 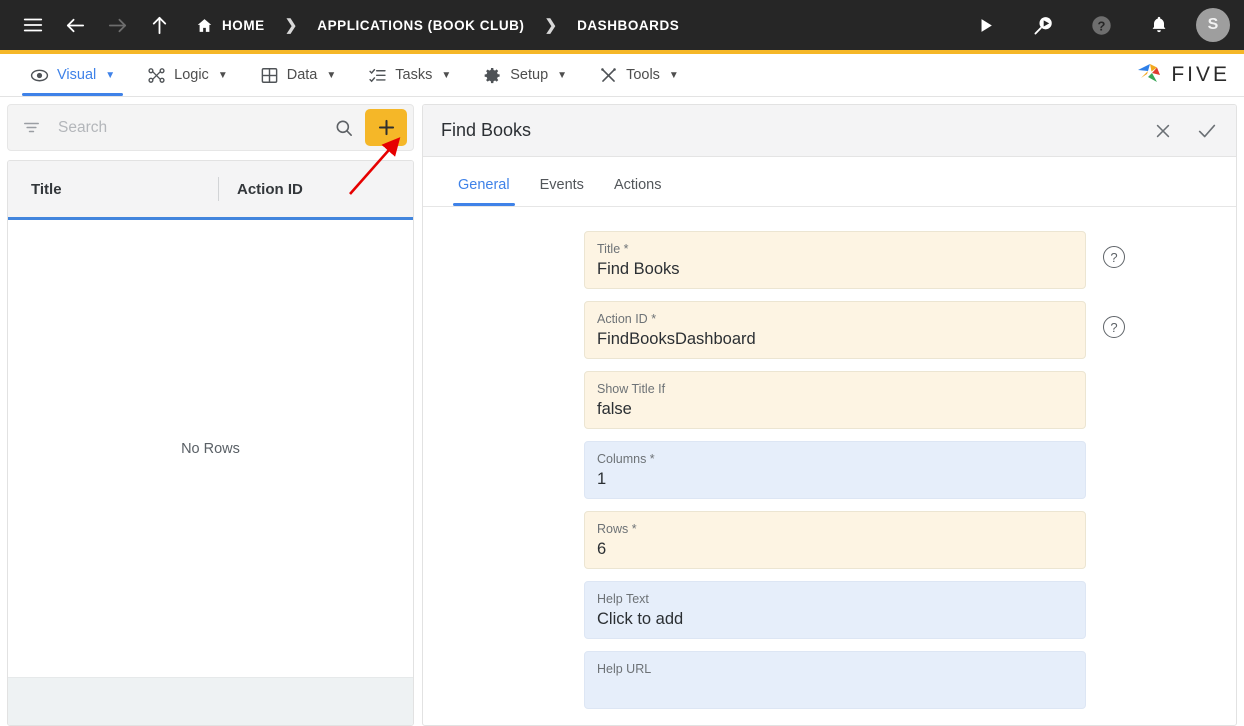 I want to click on help-icon-title: ?, so click(x=1114, y=257).